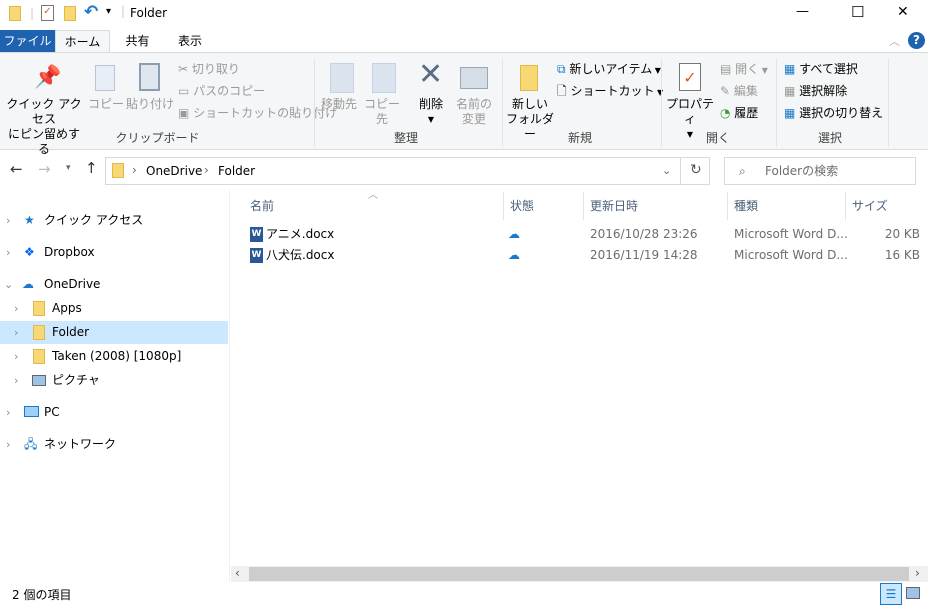  Describe the element at coordinates (70, 13) in the screenshot. I see `new-folder-qat-icon` at that location.